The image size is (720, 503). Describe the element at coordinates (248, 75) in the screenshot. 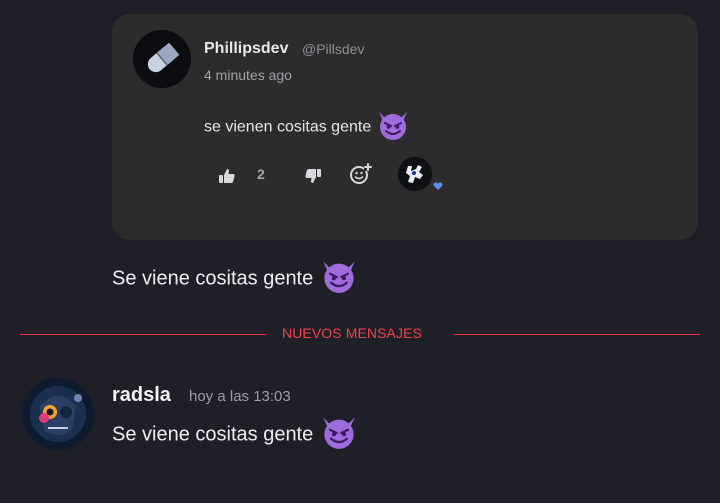

I see `post-timestamp: 4 minutes ago` at that location.